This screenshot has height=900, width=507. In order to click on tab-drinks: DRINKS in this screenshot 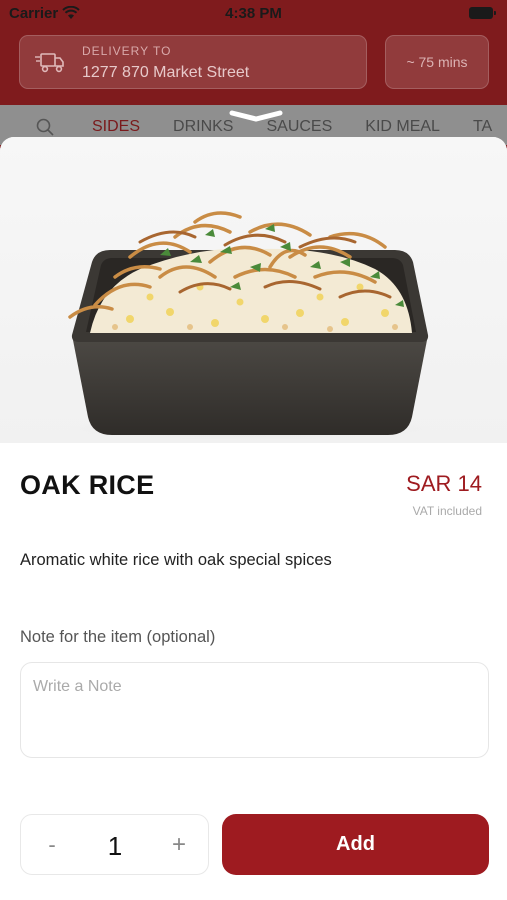, I will do `click(203, 127)`.